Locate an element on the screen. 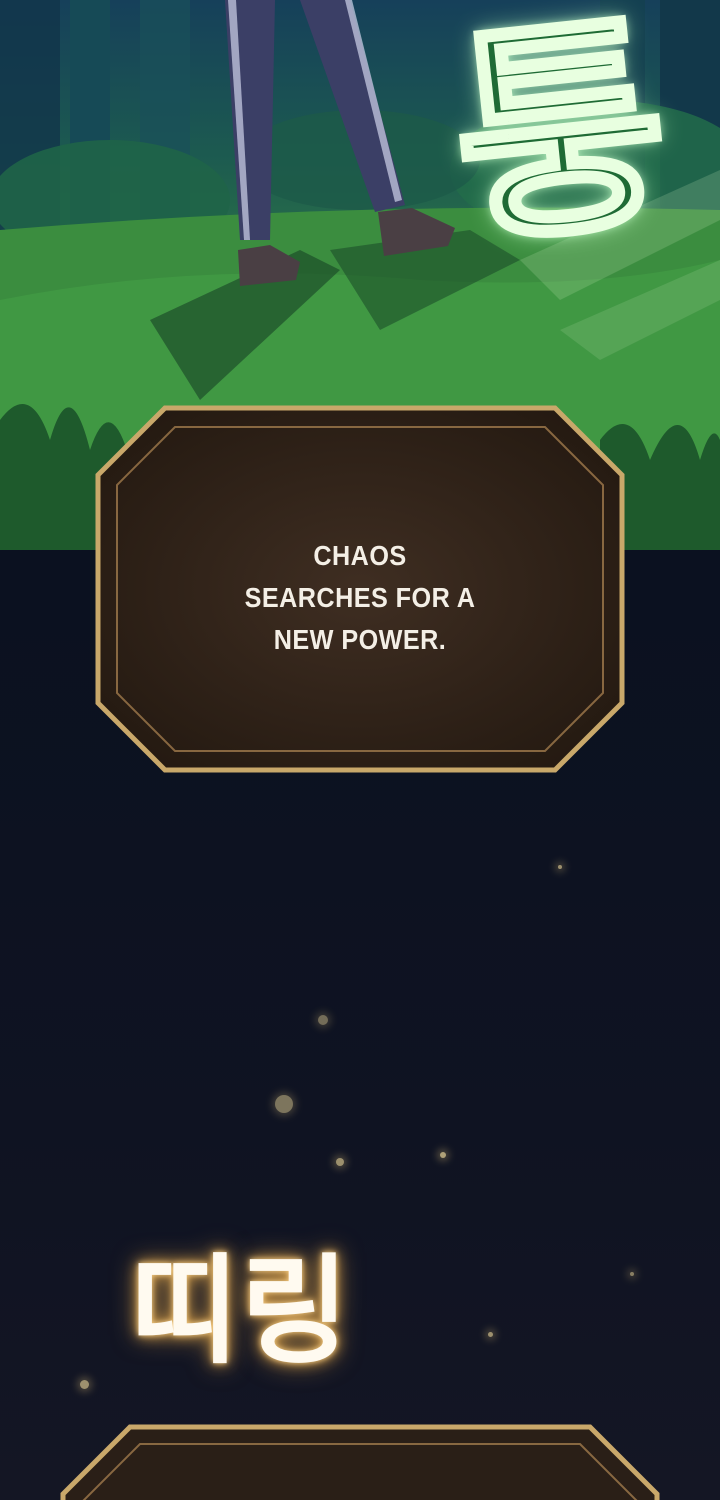  narration-text: CHAOS SEARCHES FOR A NEW POWER. is located at coordinates (360, 597).